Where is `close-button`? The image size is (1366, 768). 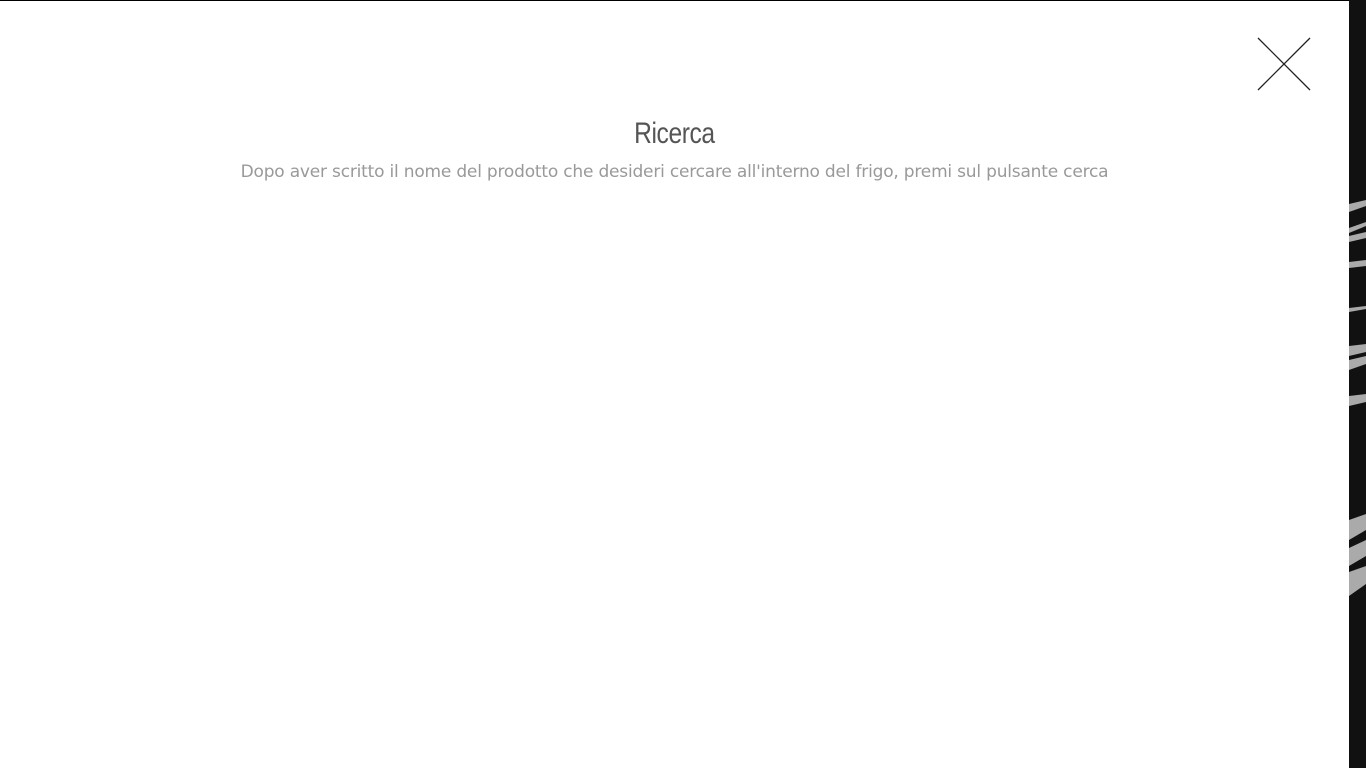 close-button is located at coordinates (1284, 64).